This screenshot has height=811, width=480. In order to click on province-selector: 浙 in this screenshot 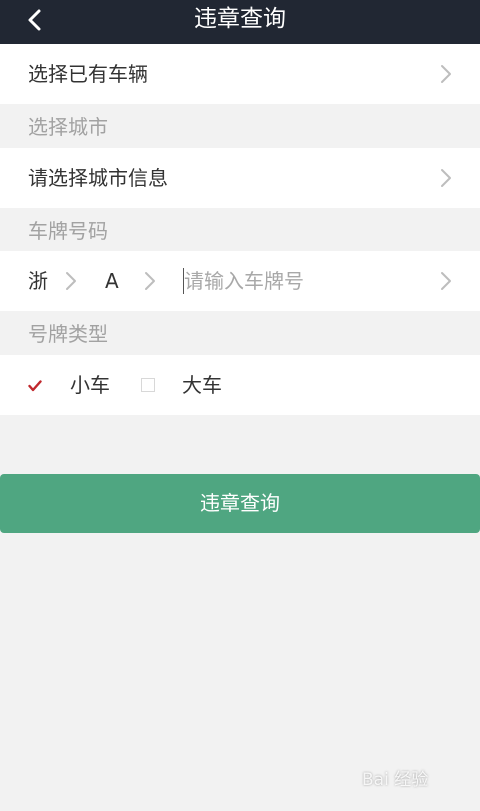, I will do `click(38, 281)`.